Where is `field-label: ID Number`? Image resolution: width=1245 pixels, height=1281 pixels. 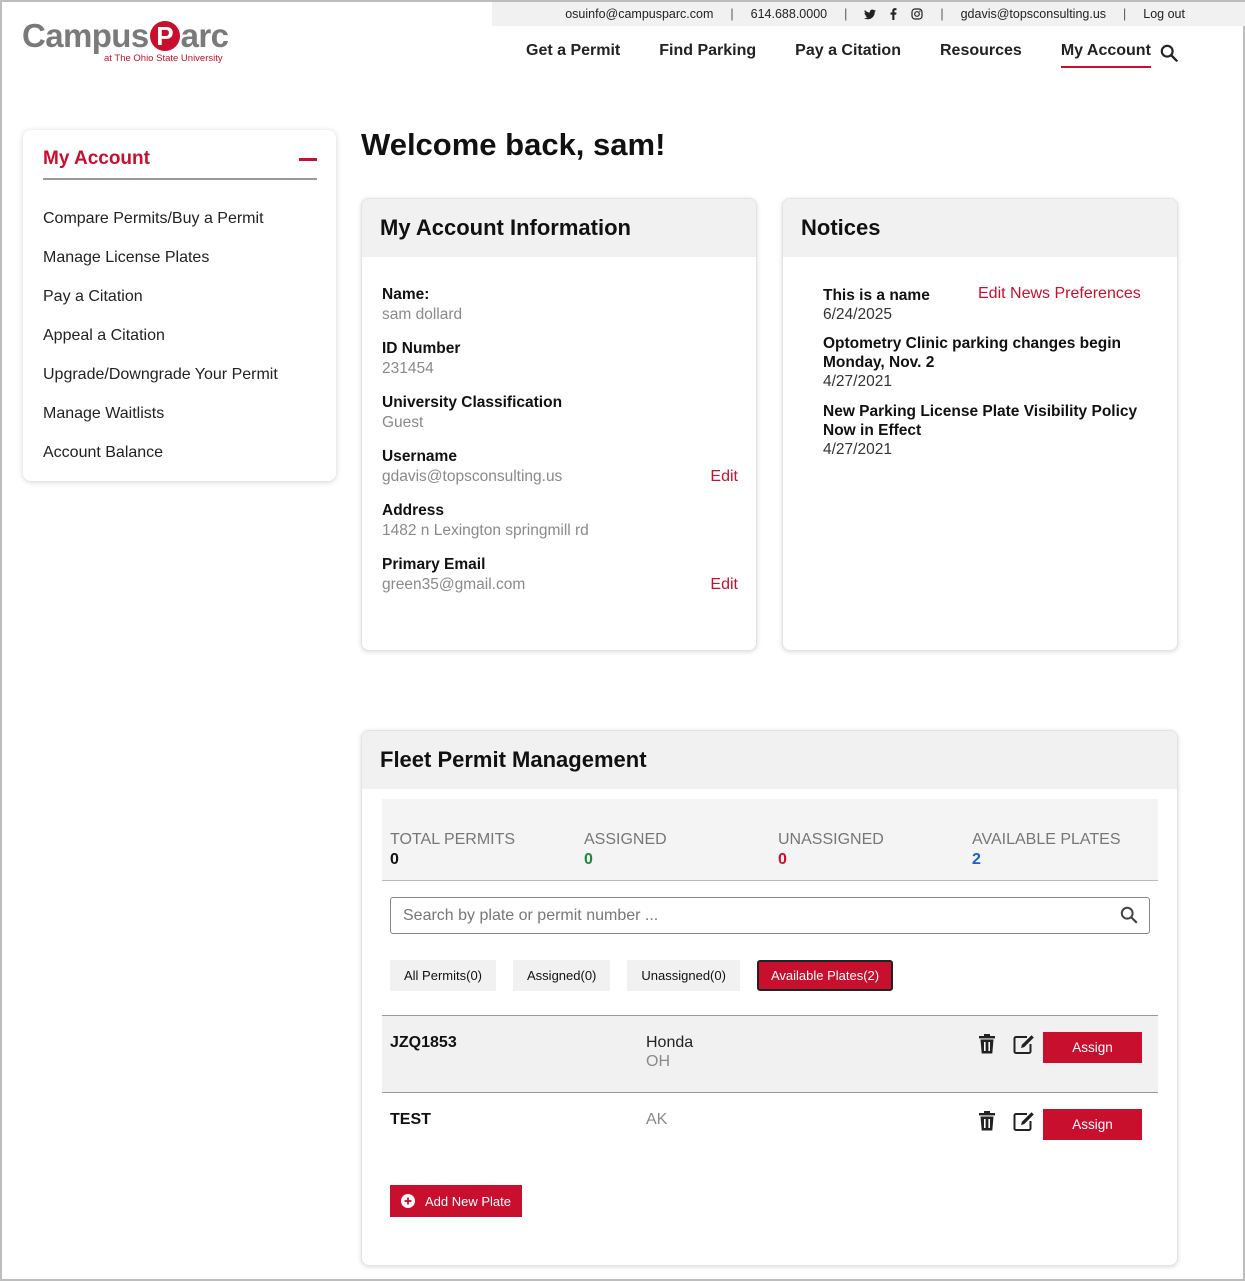
field-label: ID Number is located at coordinates (421, 348).